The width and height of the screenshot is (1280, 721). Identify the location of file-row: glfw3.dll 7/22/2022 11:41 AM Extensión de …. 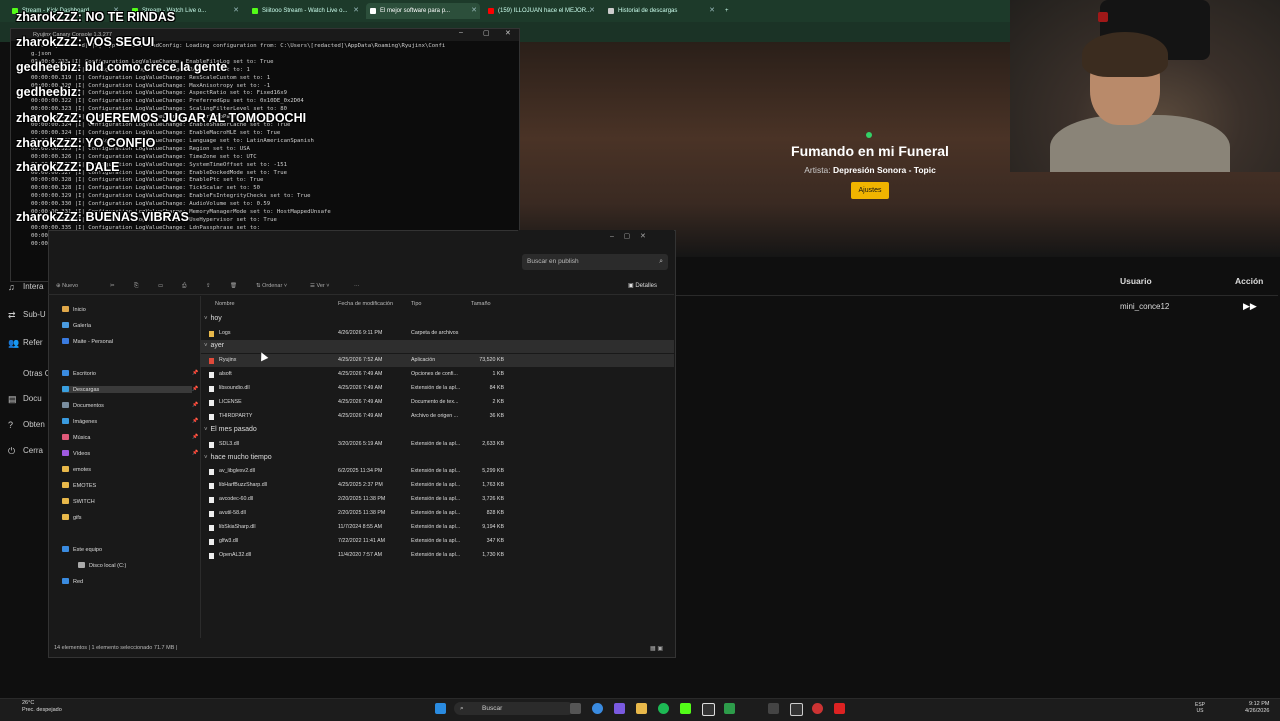
(437, 541).